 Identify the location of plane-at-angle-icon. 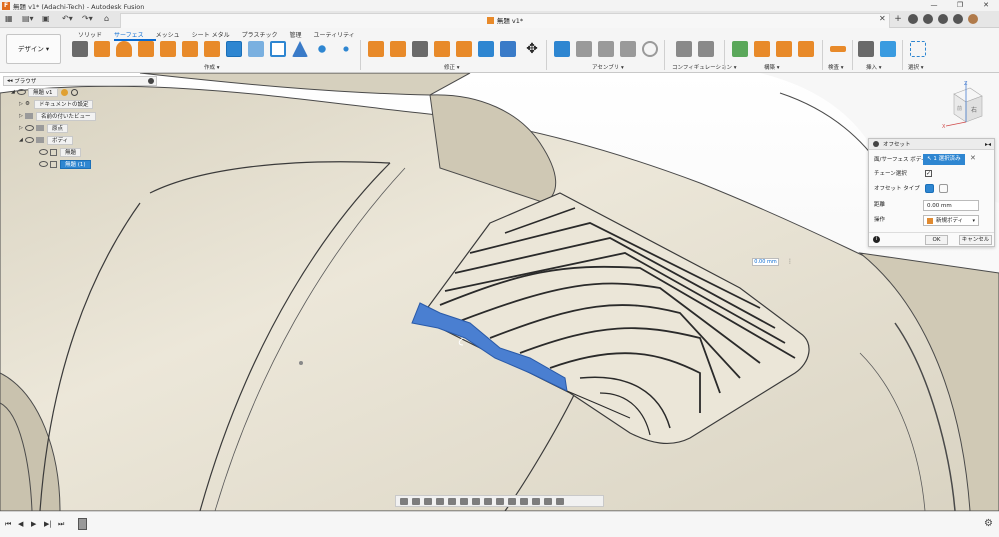
(762, 49).